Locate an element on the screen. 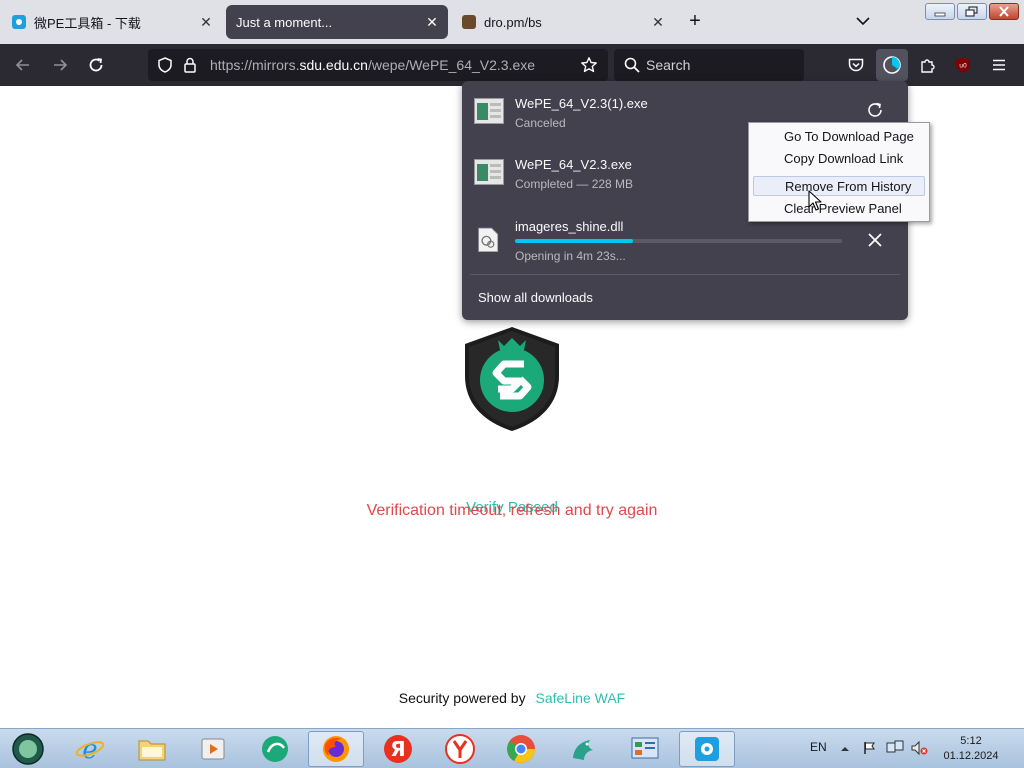  restore-window-button is located at coordinates (972, 11).